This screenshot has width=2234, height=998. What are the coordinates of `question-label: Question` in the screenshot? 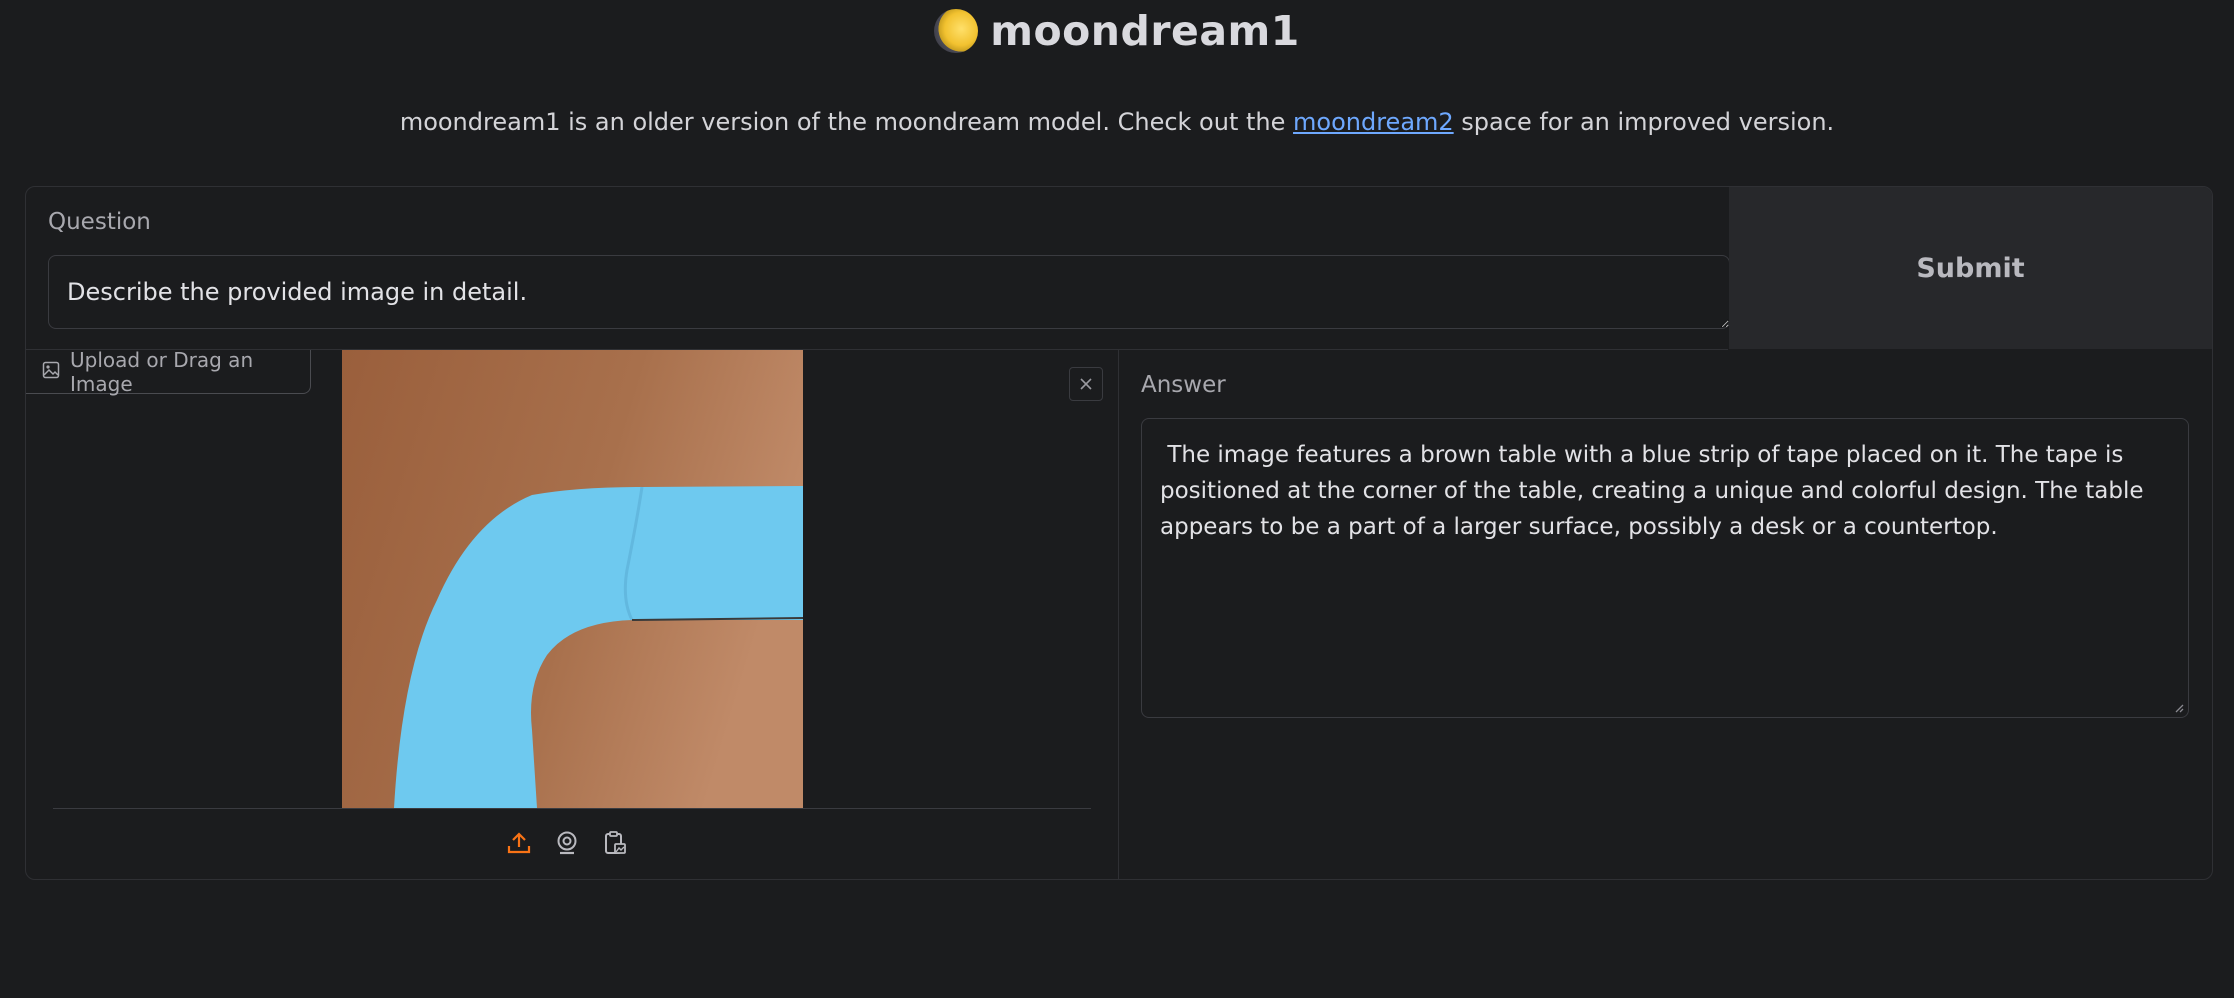 It's located at (99, 222).